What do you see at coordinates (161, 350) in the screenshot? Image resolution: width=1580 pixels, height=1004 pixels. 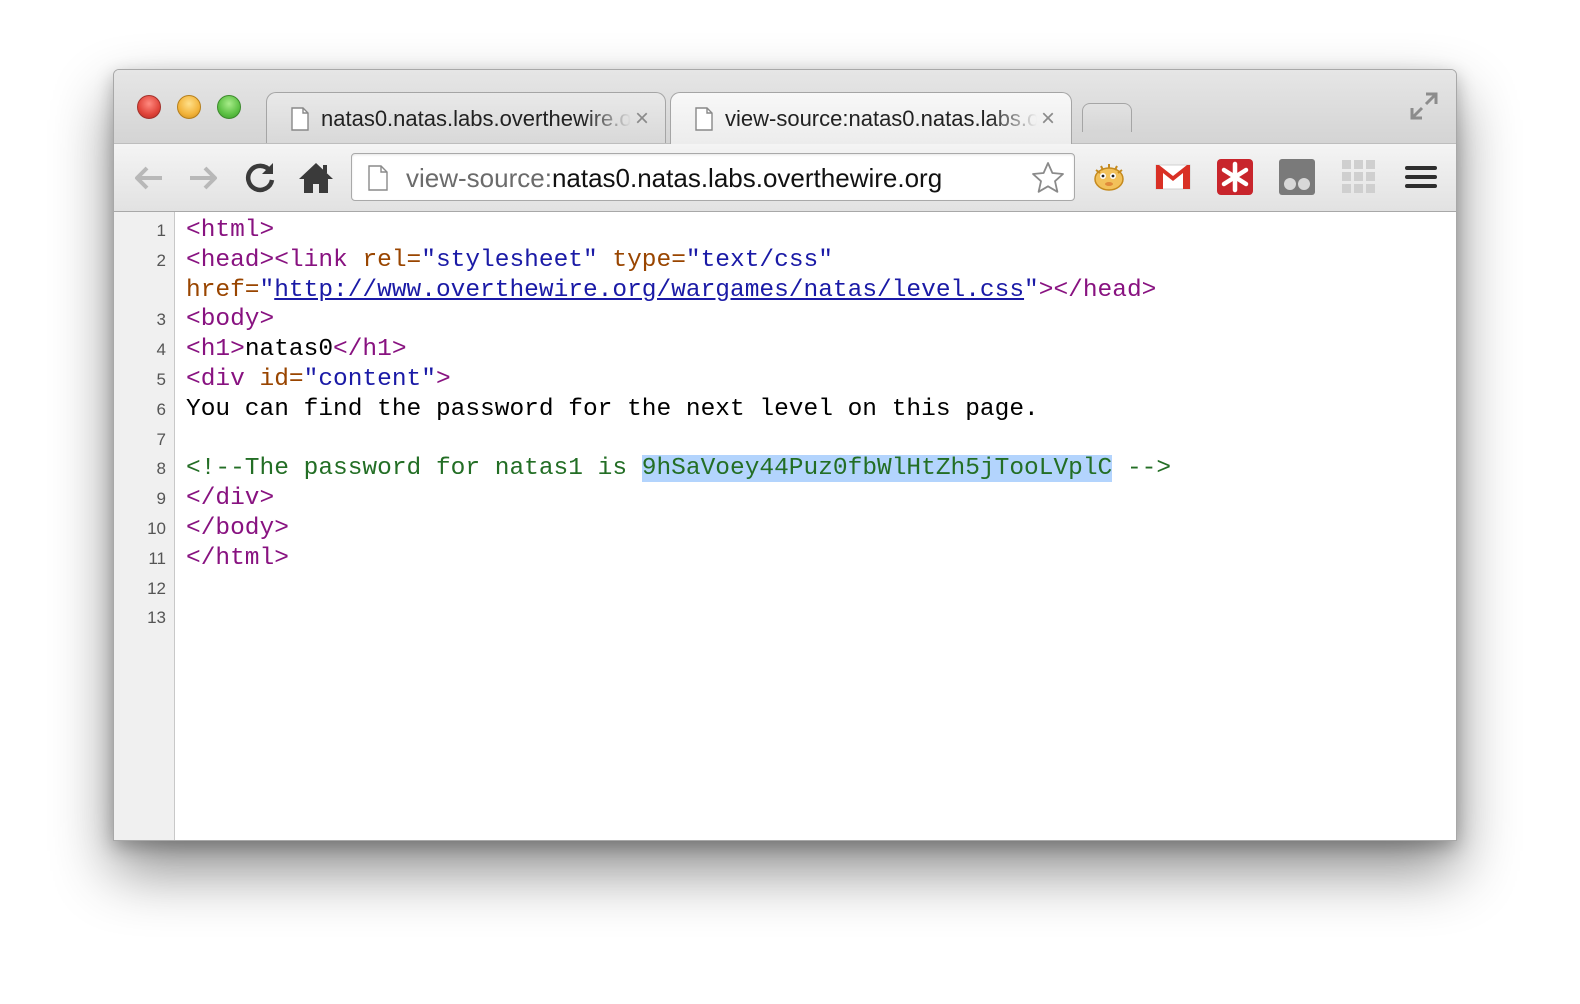 I see `line-number: 4` at bounding box center [161, 350].